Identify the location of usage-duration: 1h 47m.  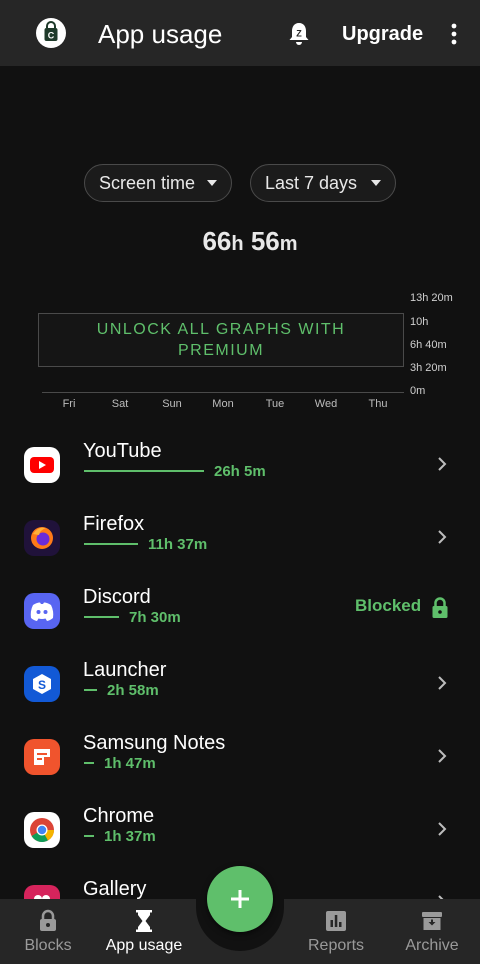
(130, 763).